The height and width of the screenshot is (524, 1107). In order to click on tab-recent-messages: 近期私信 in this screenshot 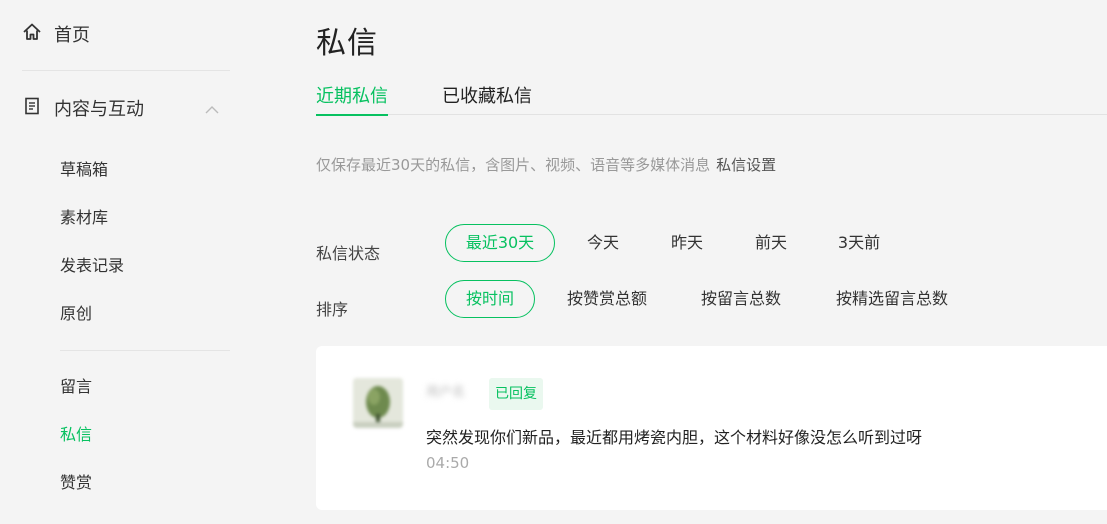, I will do `click(352, 99)`.